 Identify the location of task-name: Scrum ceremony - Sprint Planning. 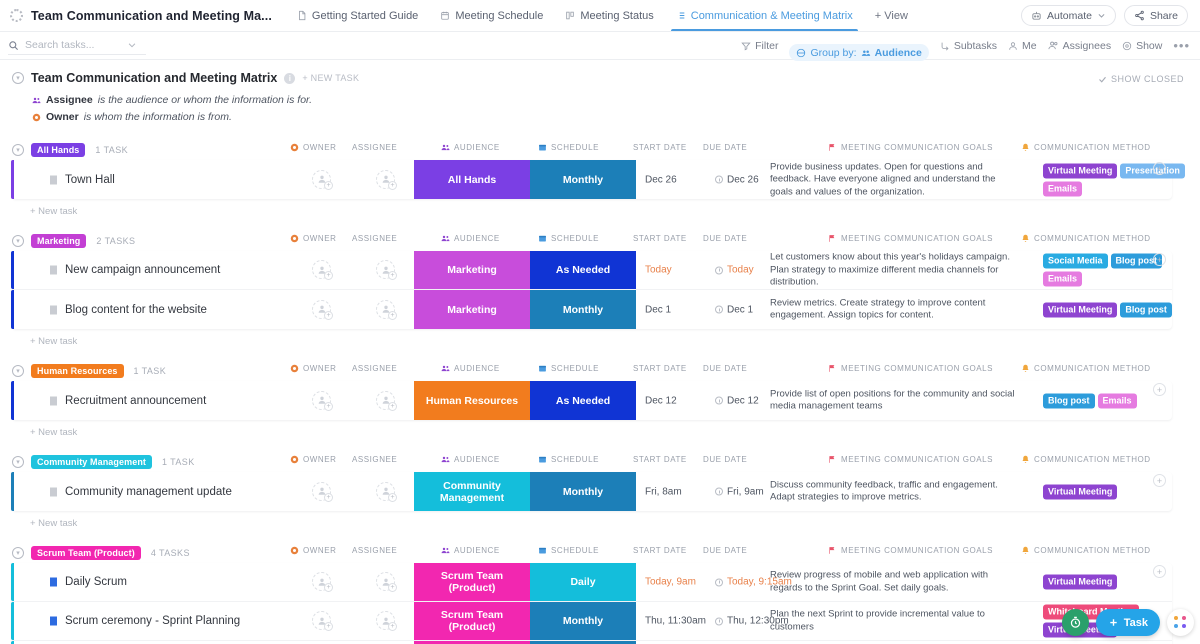
(152, 621).